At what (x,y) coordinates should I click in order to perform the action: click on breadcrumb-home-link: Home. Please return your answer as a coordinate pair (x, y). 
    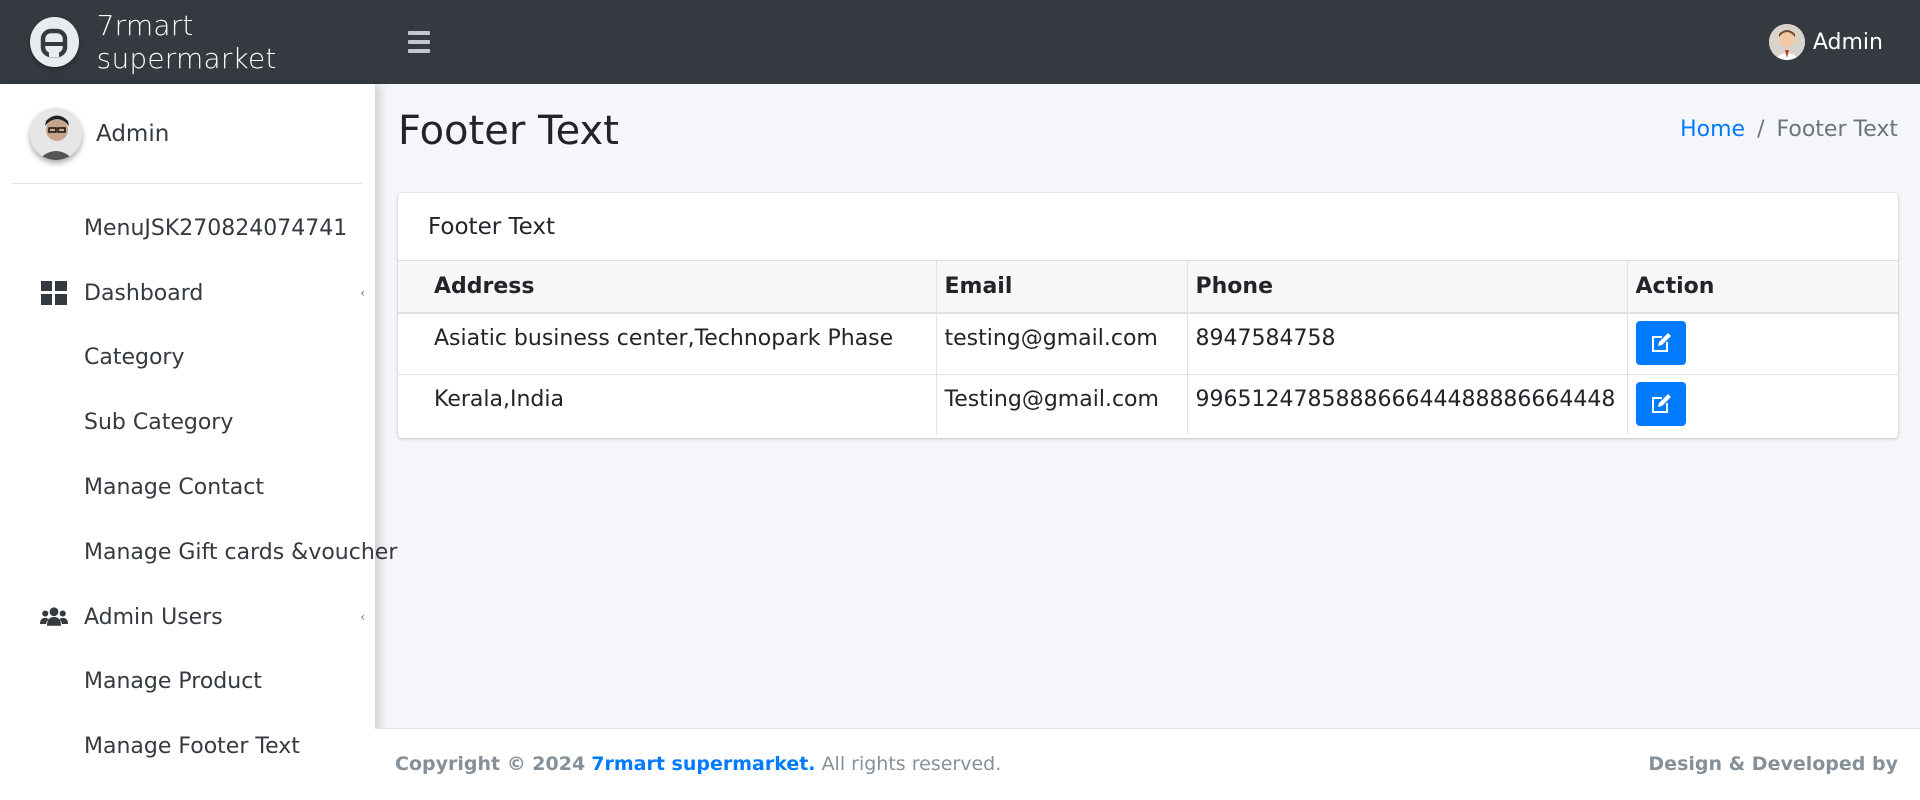
    Looking at the image, I should click on (1712, 129).